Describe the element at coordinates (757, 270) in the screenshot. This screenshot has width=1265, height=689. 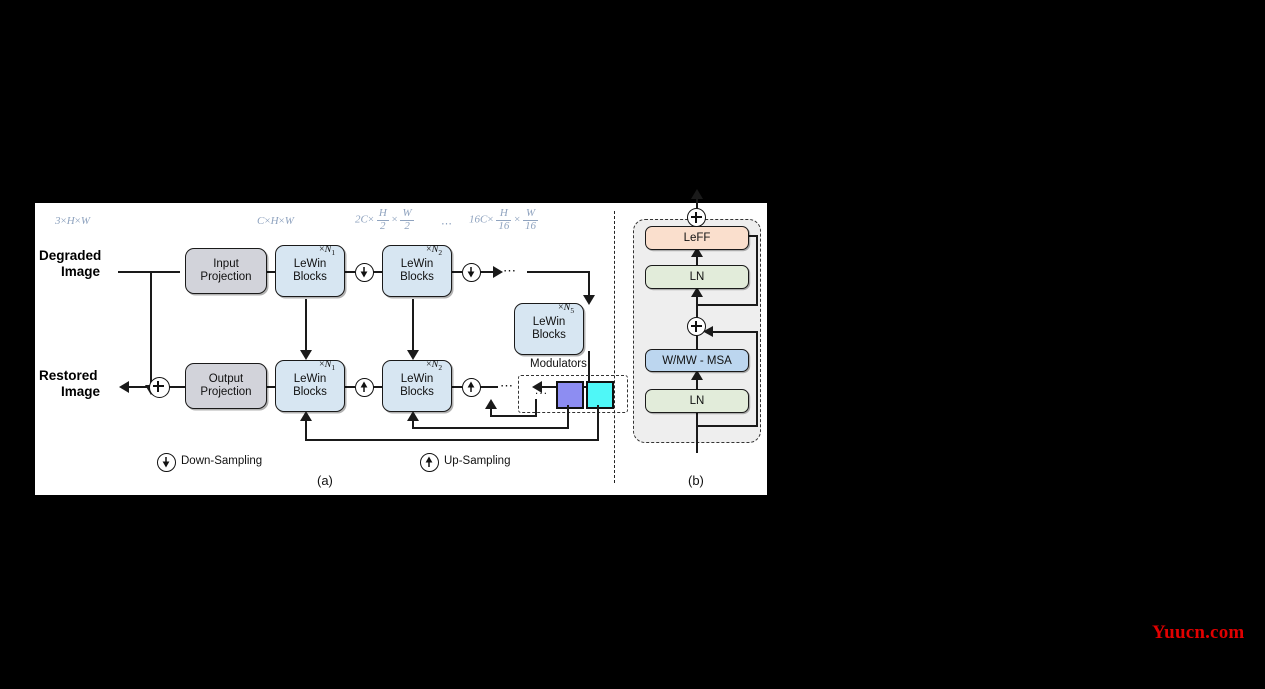
I see `panelb-res2-v` at that location.